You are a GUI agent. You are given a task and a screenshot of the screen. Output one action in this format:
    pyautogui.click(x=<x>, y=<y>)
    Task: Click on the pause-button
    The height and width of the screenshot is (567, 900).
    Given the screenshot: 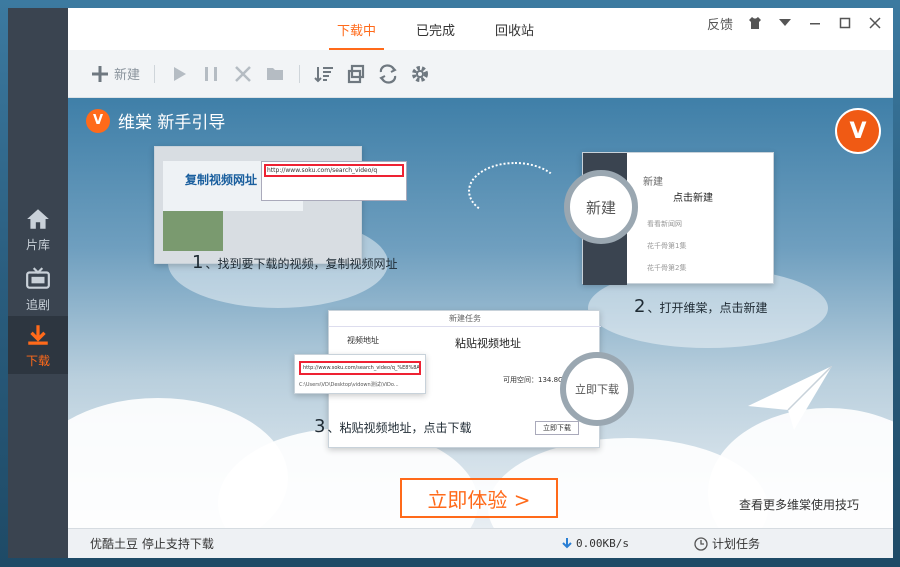 What is the action you would take?
    pyautogui.click(x=211, y=74)
    